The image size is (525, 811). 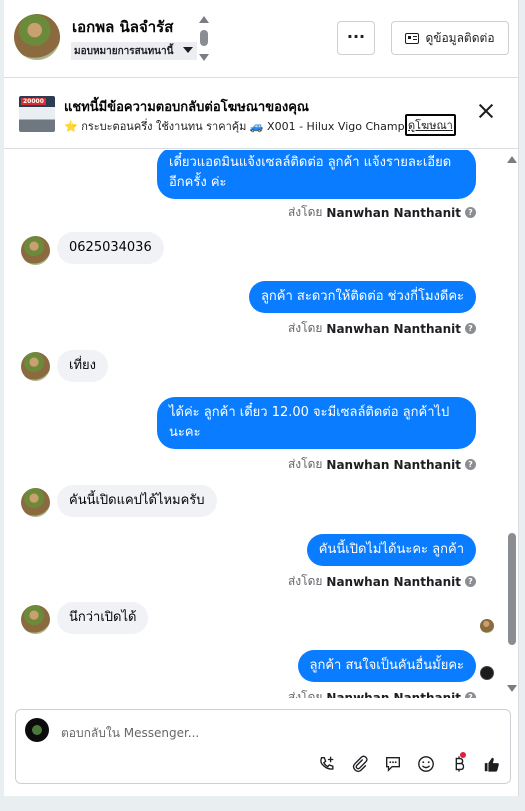 I want to click on ad-thumbnail-price: 20000, so click(x=33, y=101).